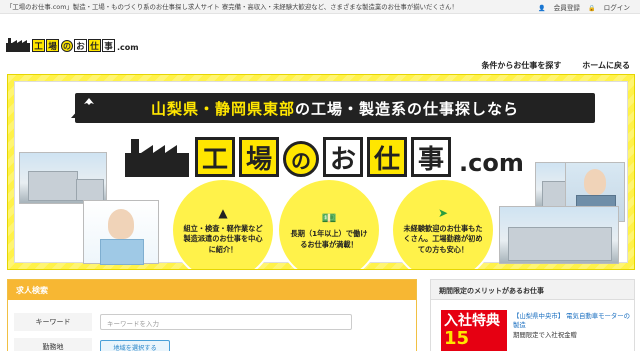  Describe the element at coordinates (443, 239) in the screenshot. I see `feature-beginner-text: 未経験歓迎のお仕事もたくさん。工場勤務が初めての方も安心！` at that location.